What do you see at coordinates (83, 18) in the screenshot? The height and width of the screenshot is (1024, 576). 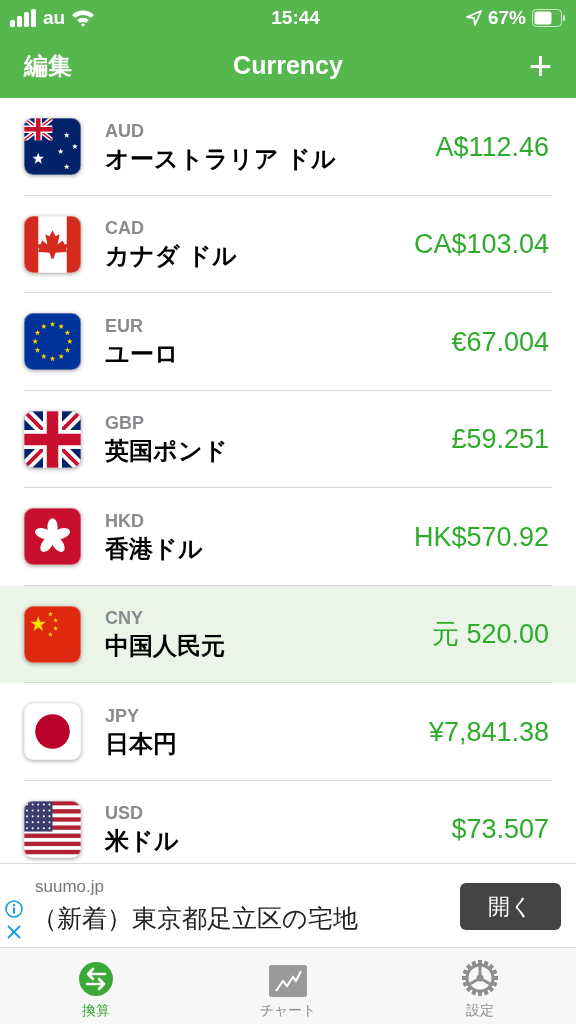 I see `wifi-icon` at bounding box center [83, 18].